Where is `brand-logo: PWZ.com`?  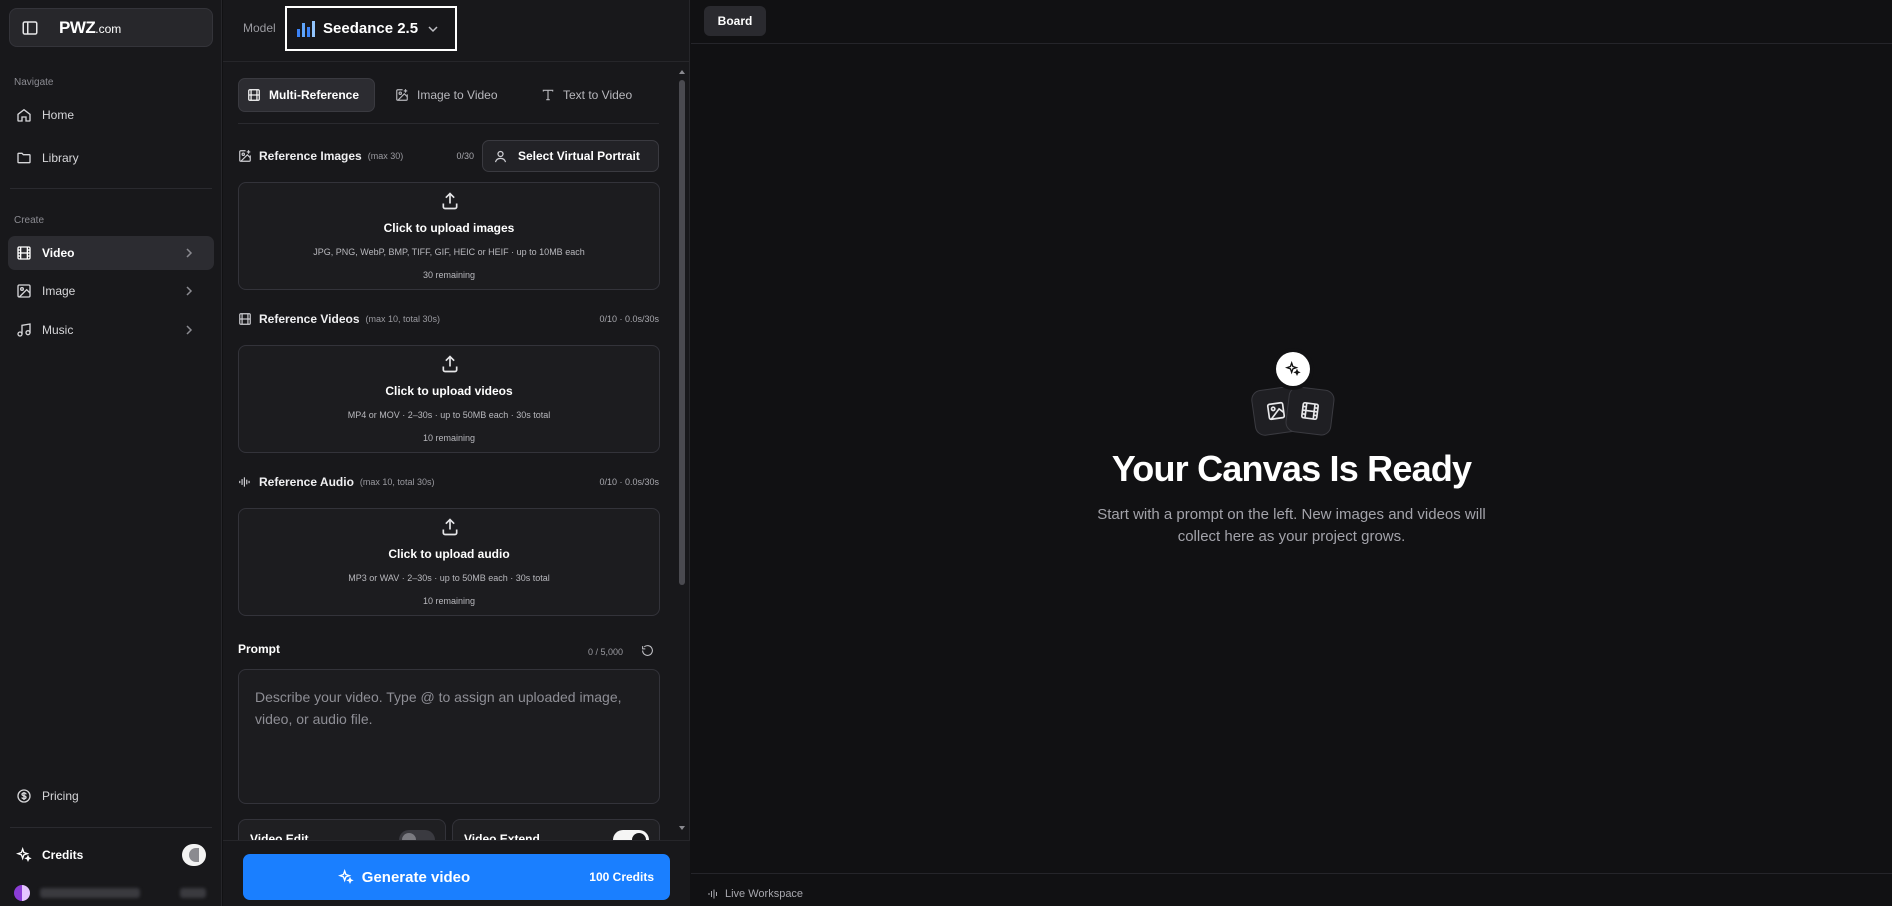
brand-logo: PWZ.com is located at coordinates (90, 28).